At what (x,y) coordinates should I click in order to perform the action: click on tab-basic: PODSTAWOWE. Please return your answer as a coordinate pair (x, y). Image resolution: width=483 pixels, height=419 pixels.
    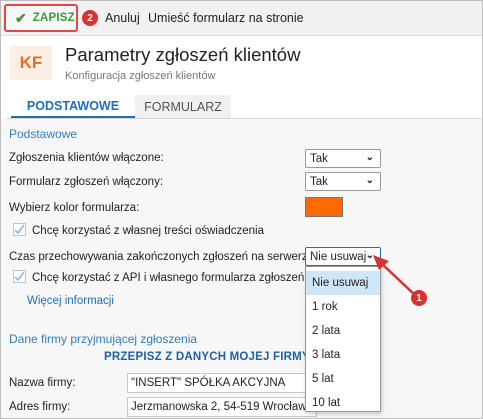
    Looking at the image, I should click on (73, 106).